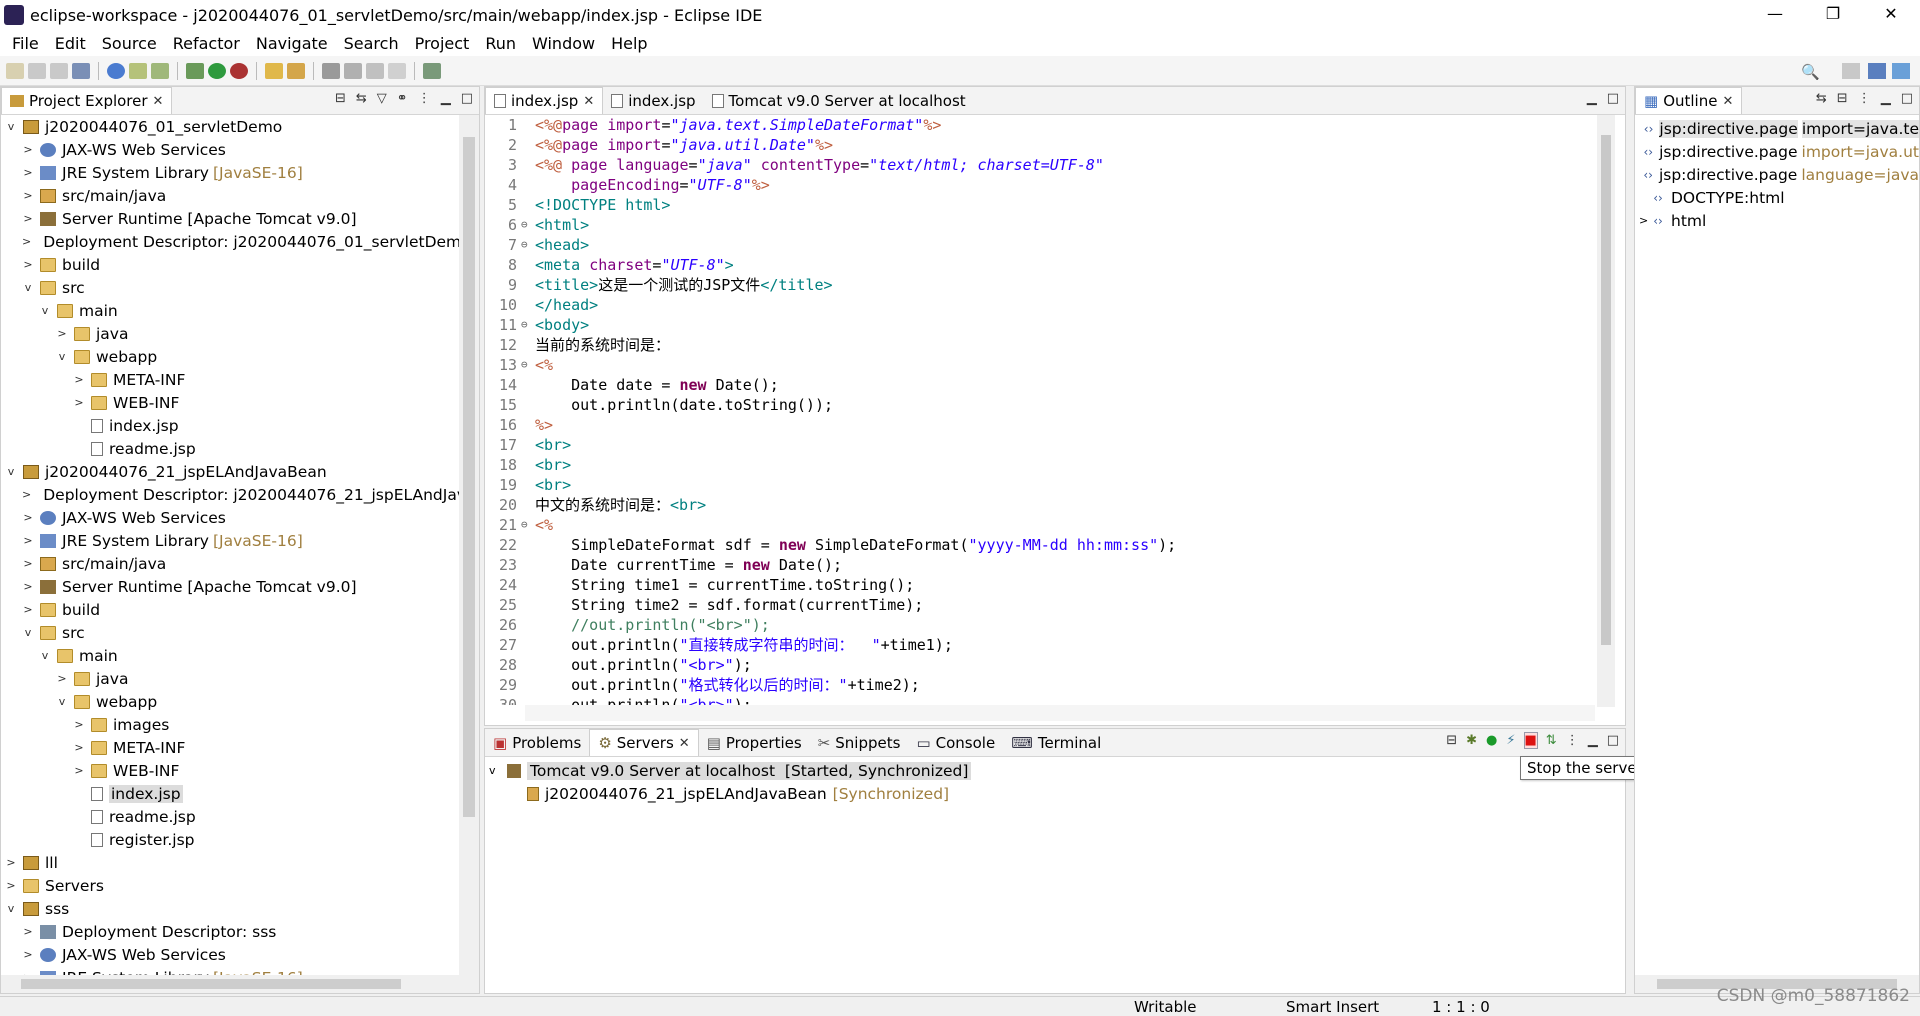 The image size is (1920, 1016). Describe the element at coordinates (1040, 305) in the screenshot. I see `code-line: 10 </head>` at that location.